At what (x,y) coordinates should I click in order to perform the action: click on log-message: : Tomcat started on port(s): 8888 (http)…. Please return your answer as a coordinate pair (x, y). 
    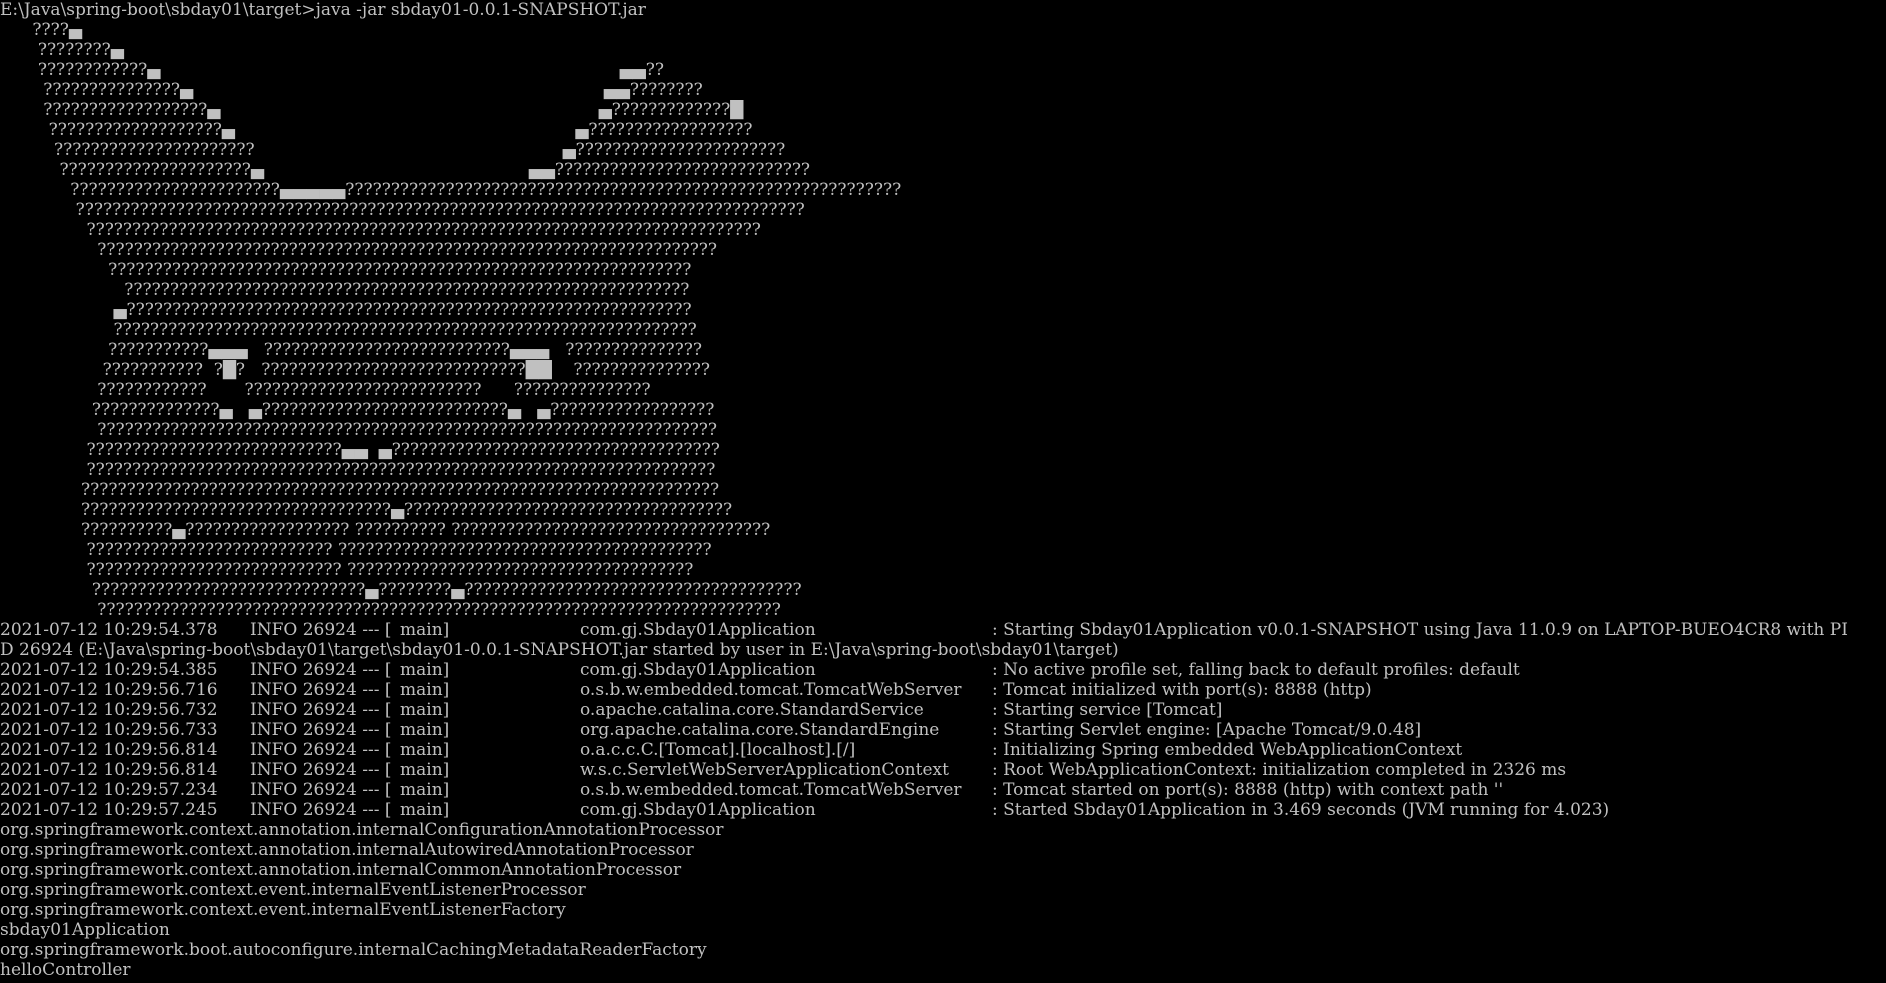
    Looking at the image, I should click on (1248, 790).